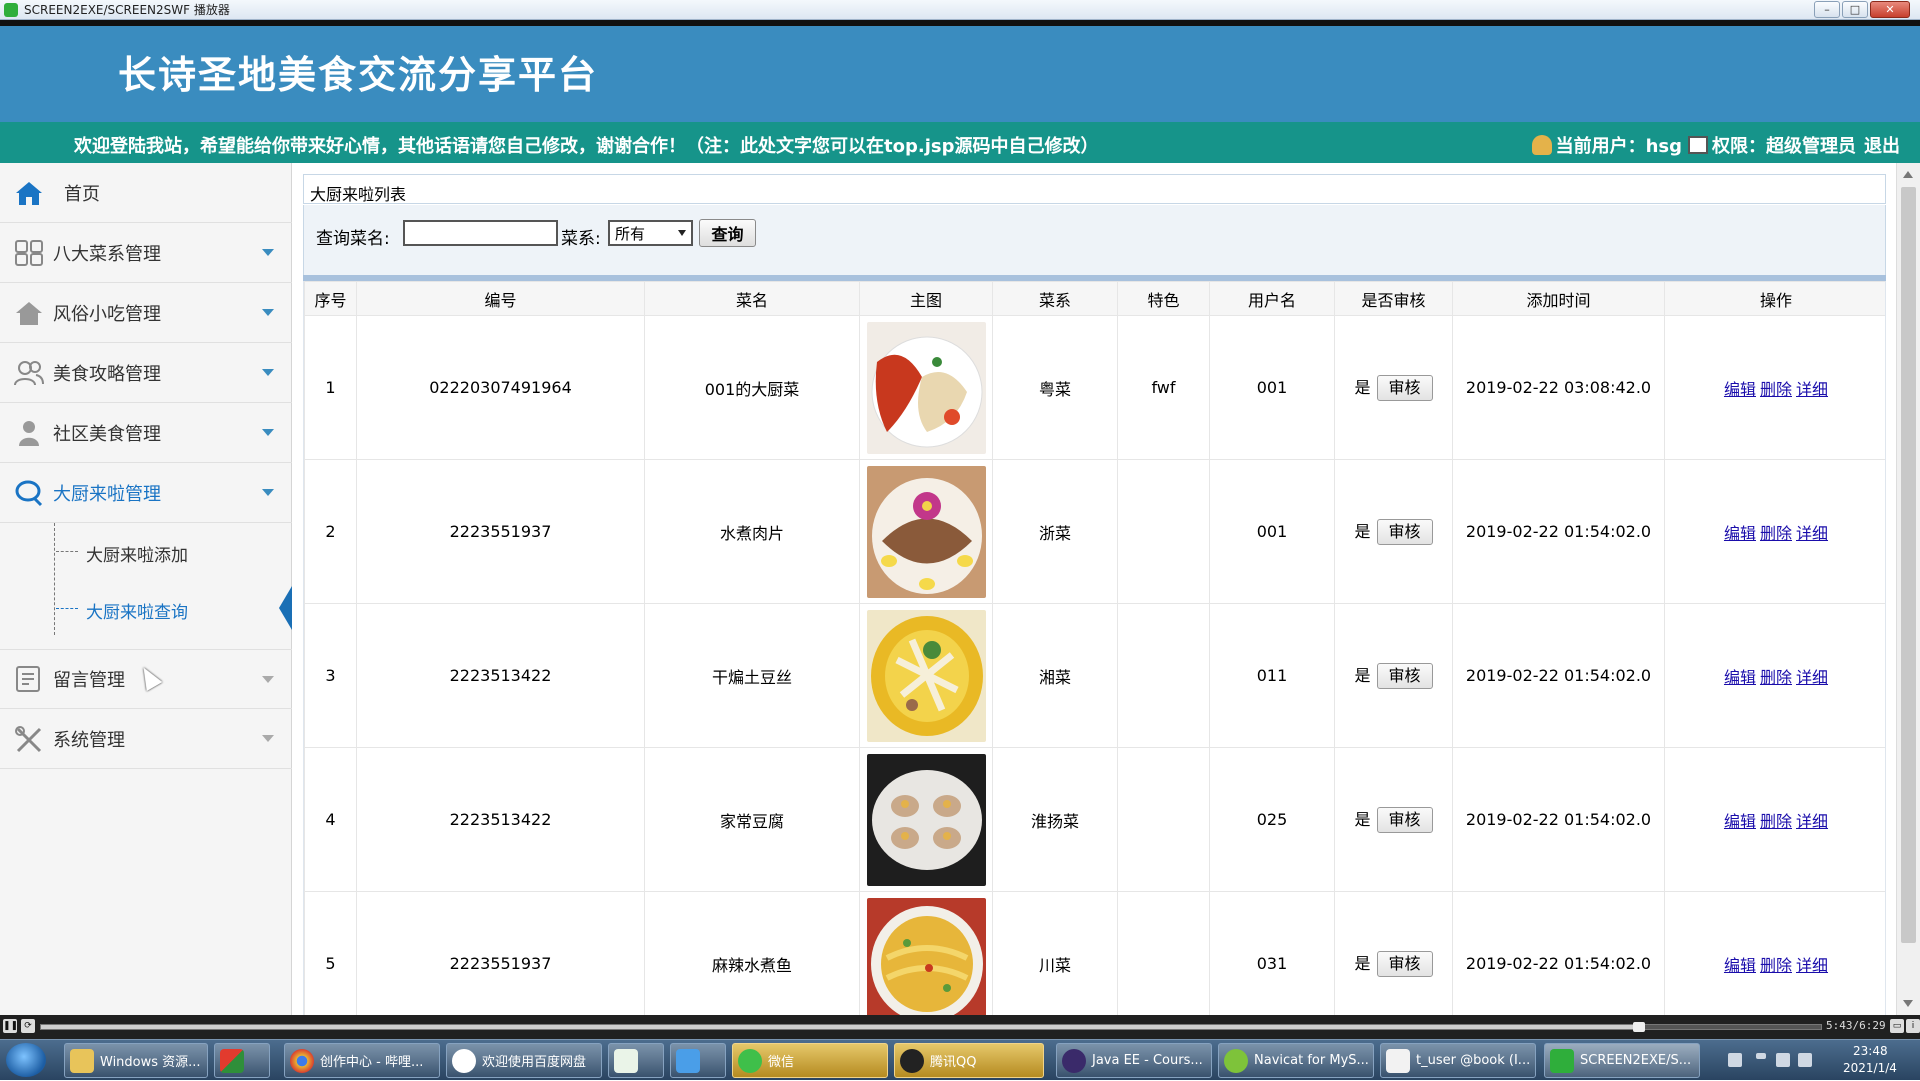 This screenshot has width=1920, height=1081. What do you see at coordinates (698, 1060) in the screenshot?
I see `taskbar-item-doc-app` at bounding box center [698, 1060].